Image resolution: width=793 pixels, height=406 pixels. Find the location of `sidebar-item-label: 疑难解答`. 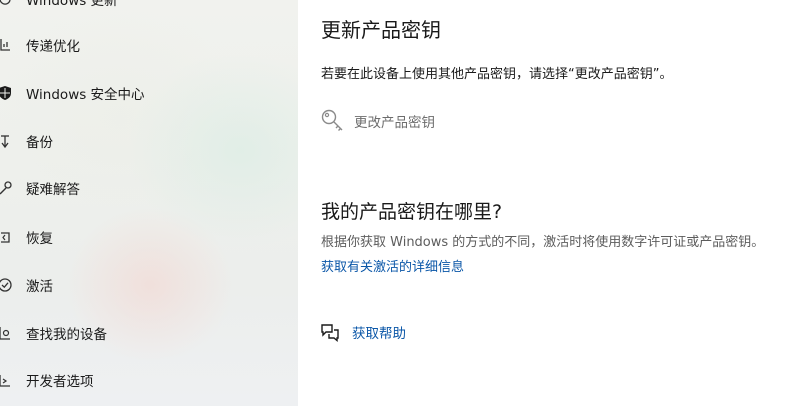

sidebar-item-label: 疑难解答 is located at coordinates (53, 190).